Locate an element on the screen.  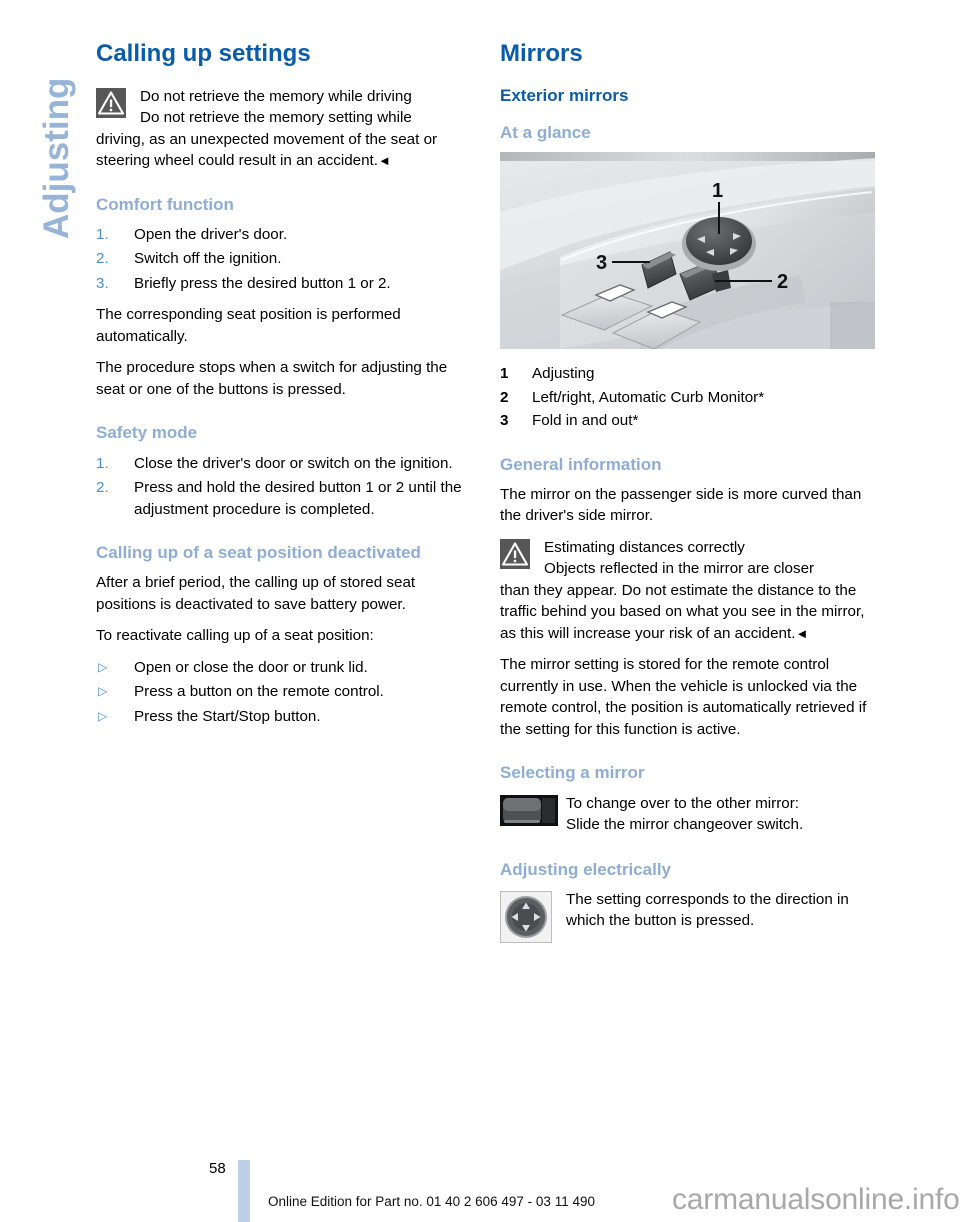
section-heading-selecting-a-mirror: Selecting a mirror is located at coordinates (572, 773).